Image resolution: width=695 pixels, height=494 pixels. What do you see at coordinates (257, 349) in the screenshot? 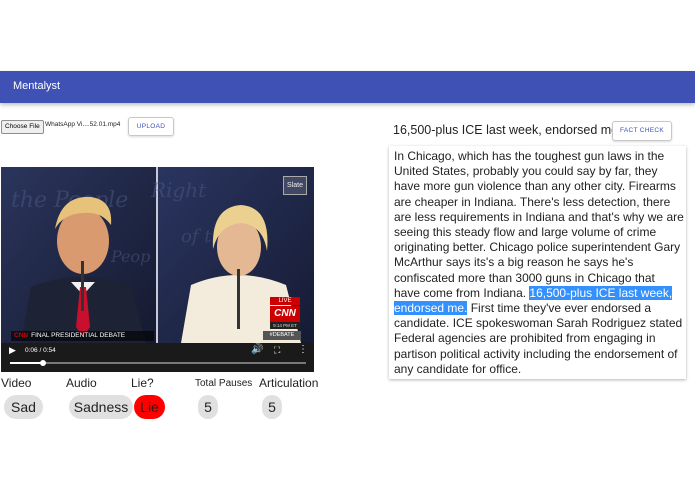
I see `volume-icon: 🔊` at bounding box center [257, 349].